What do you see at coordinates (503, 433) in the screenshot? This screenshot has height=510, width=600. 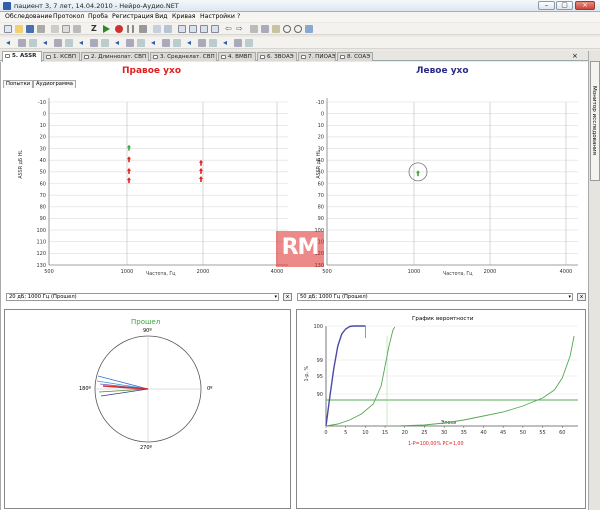 I see `prob-x-tick: 45` at bounding box center [503, 433].